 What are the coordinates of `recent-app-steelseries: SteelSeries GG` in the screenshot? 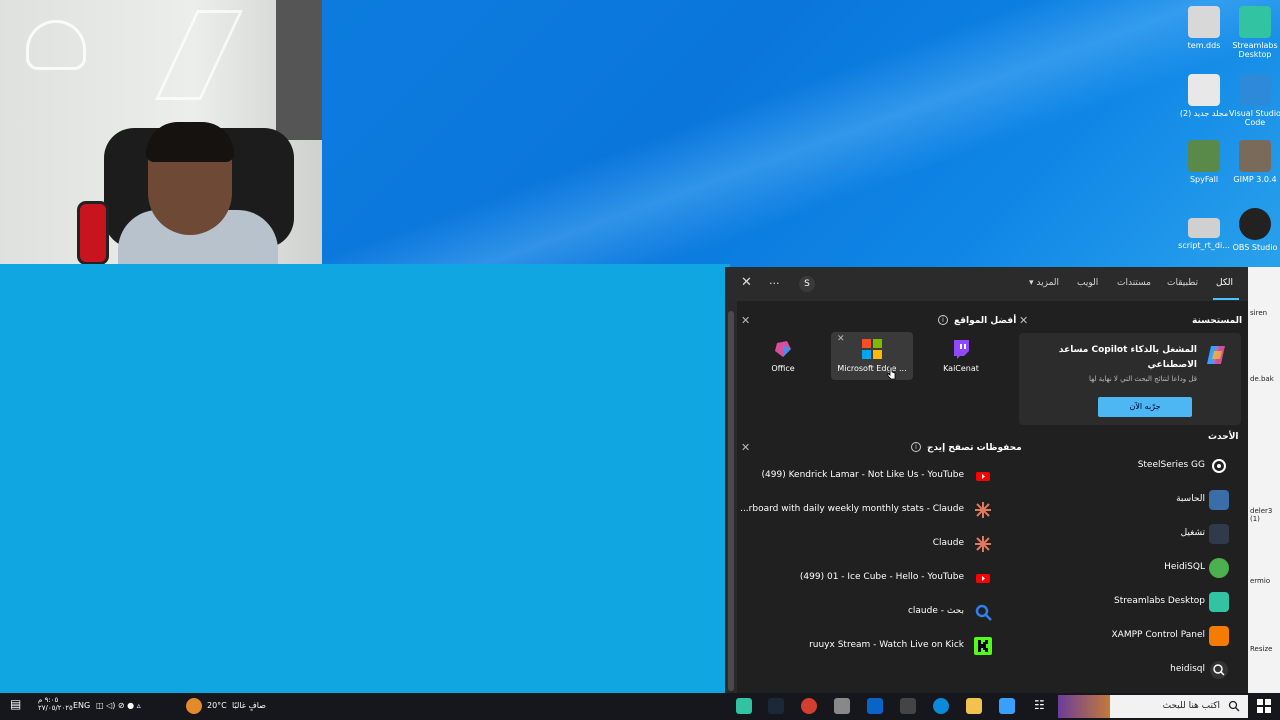 It's located at (1130, 466).